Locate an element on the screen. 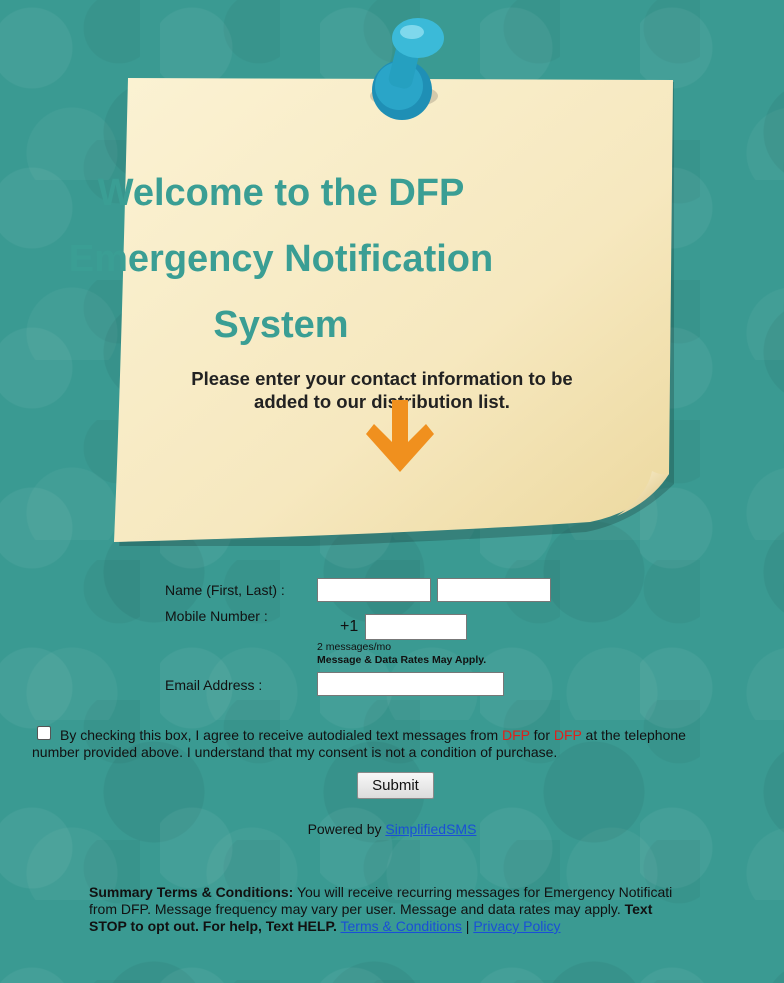 The image size is (784, 983). first-name-input is located at coordinates (374, 590).